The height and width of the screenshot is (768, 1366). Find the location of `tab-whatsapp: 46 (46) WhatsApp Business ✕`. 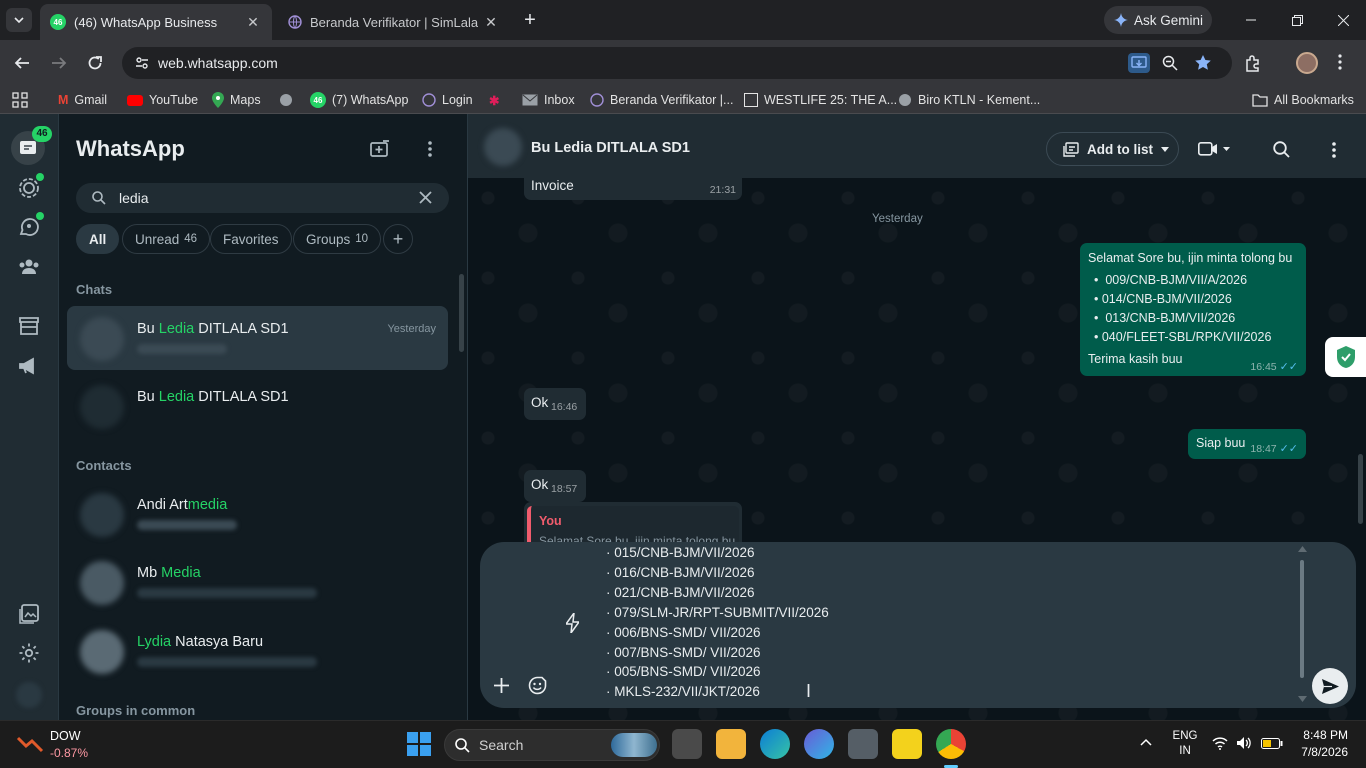

tab-whatsapp: 46 (46) WhatsApp Business ✕ is located at coordinates (156, 22).